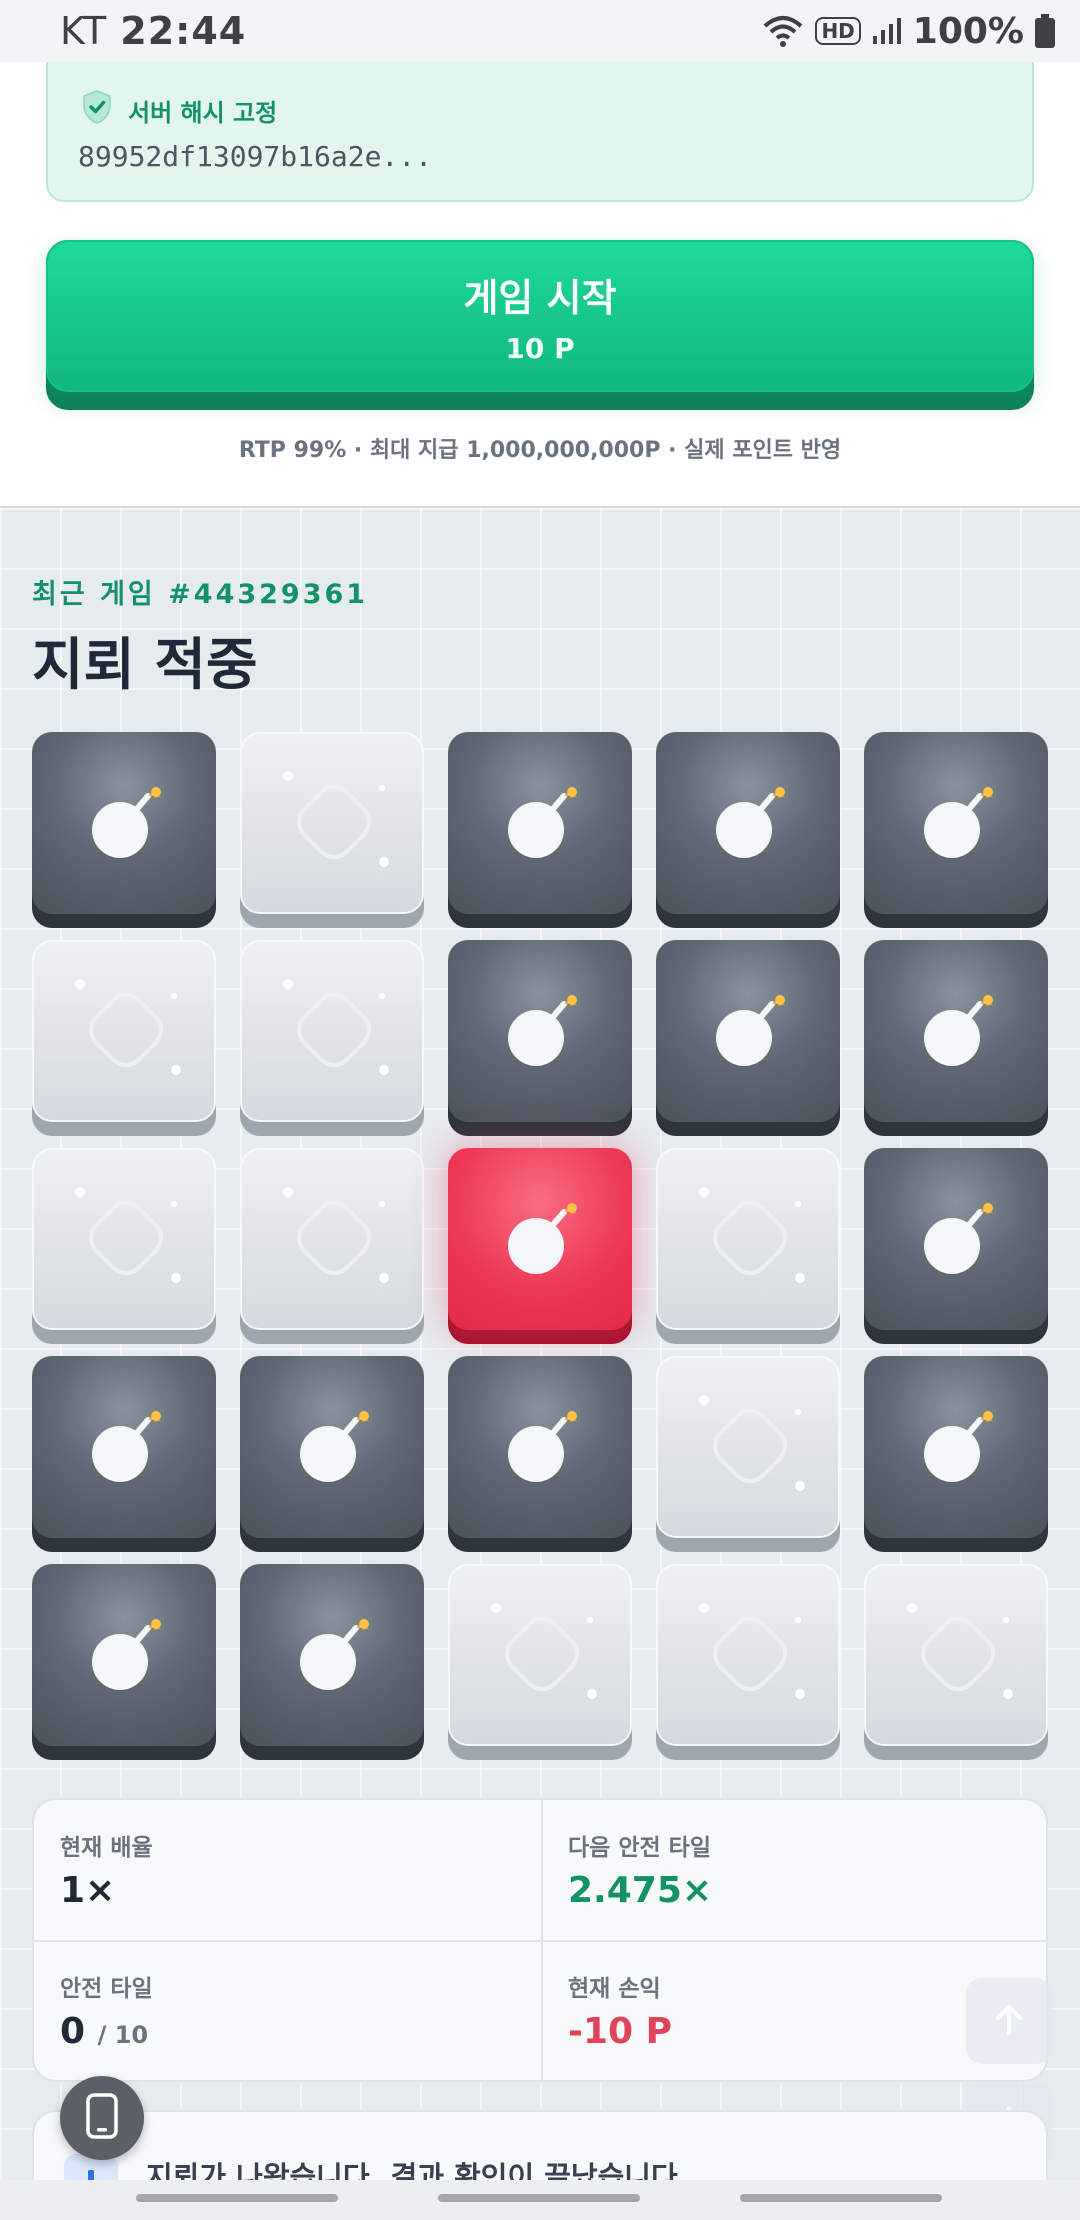  I want to click on carrier-label: KT, so click(84, 31).